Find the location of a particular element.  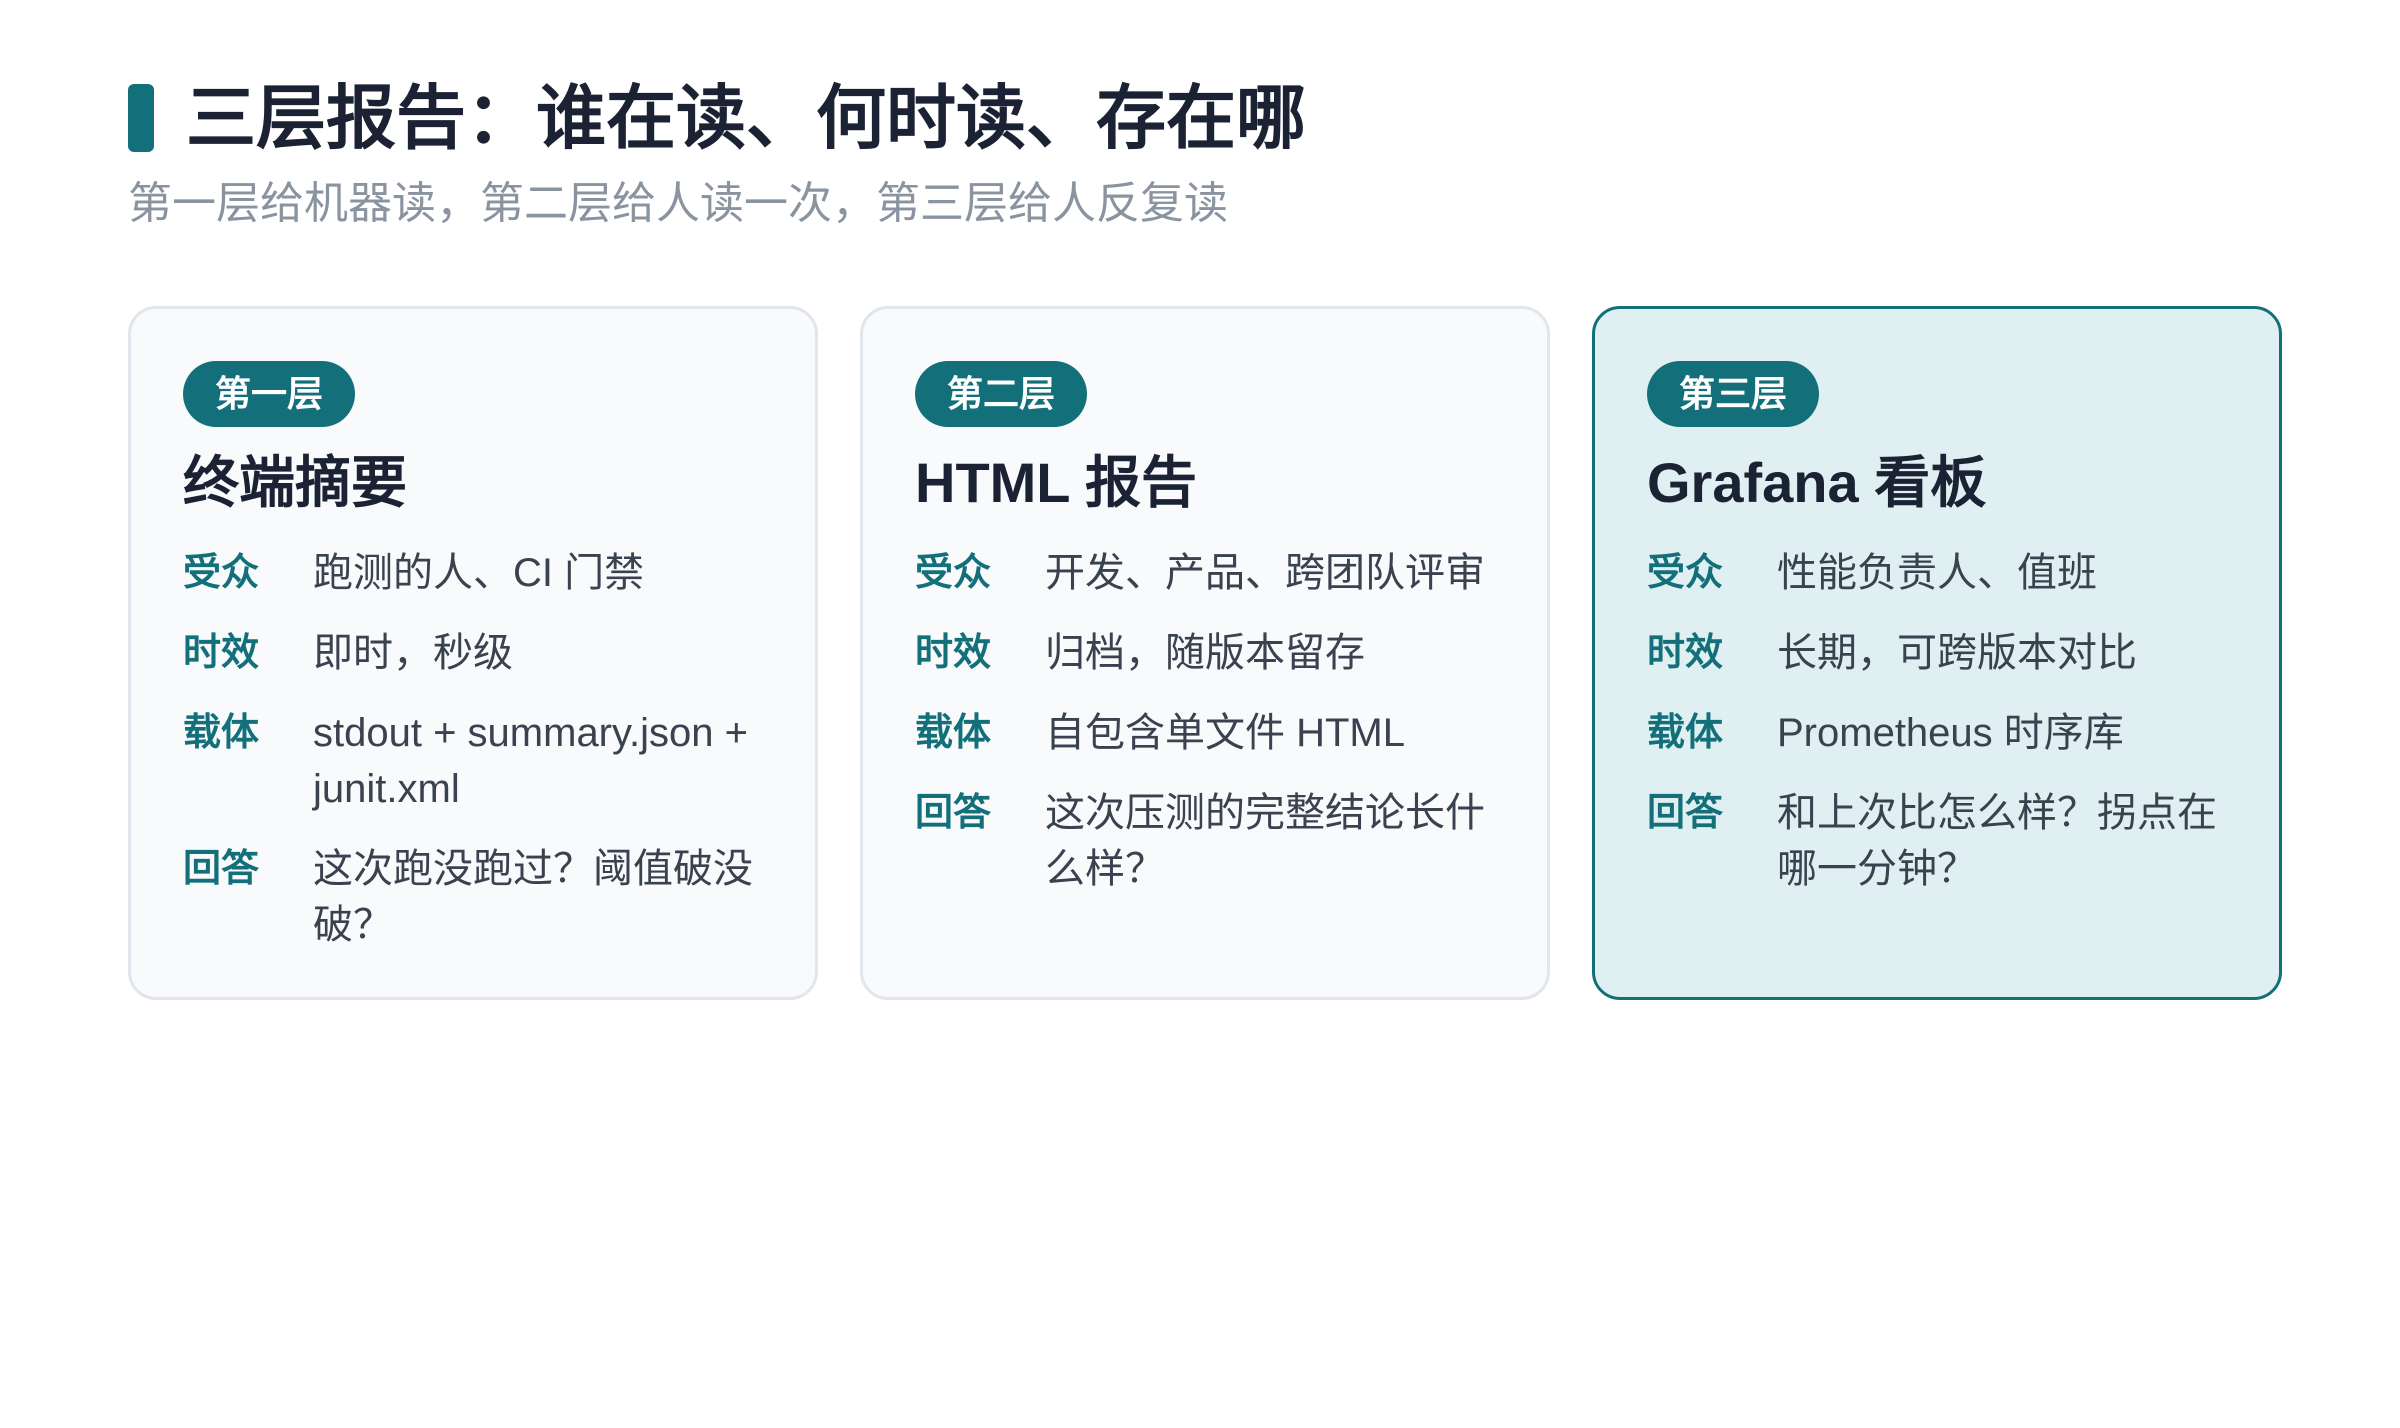

row-timeliness: 时效 即时，秒级 is located at coordinates (473, 653).